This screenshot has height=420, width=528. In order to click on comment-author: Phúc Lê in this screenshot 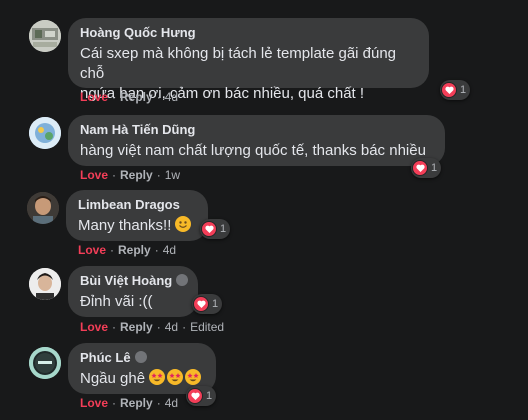, I will do `click(142, 358)`.